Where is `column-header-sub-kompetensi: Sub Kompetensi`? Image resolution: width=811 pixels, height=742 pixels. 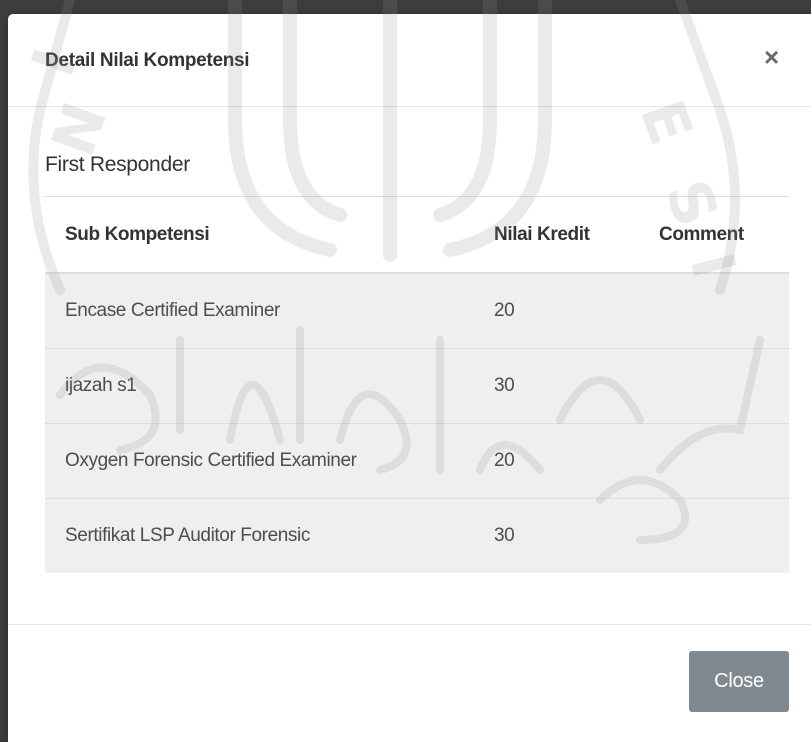 column-header-sub-kompetensi: Sub Kompetensi is located at coordinates (137, 234).